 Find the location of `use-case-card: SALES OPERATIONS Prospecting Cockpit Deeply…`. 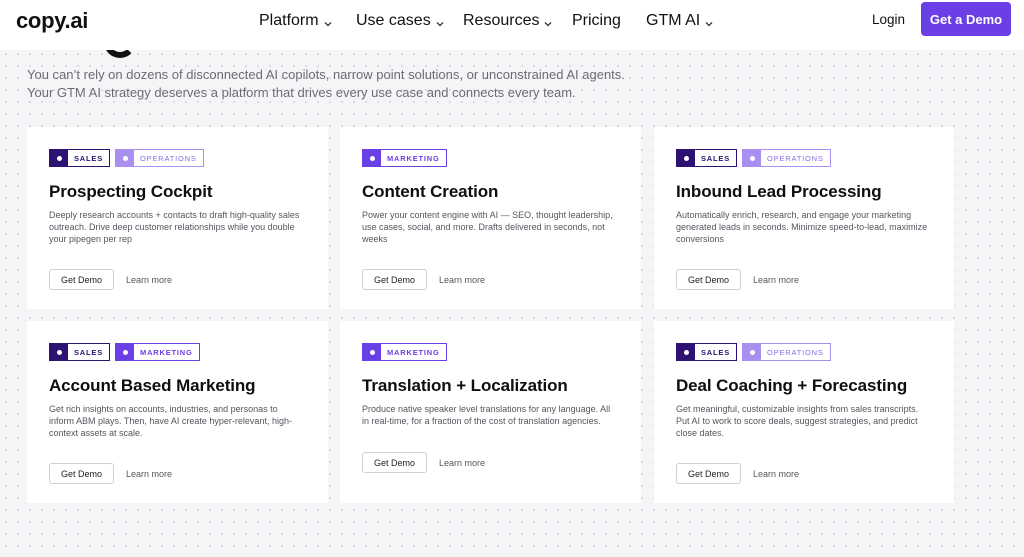

use-case-card: SALES OPERATIONS Prospecting Cockpit Deeply… is located at coordinates (177, 218).